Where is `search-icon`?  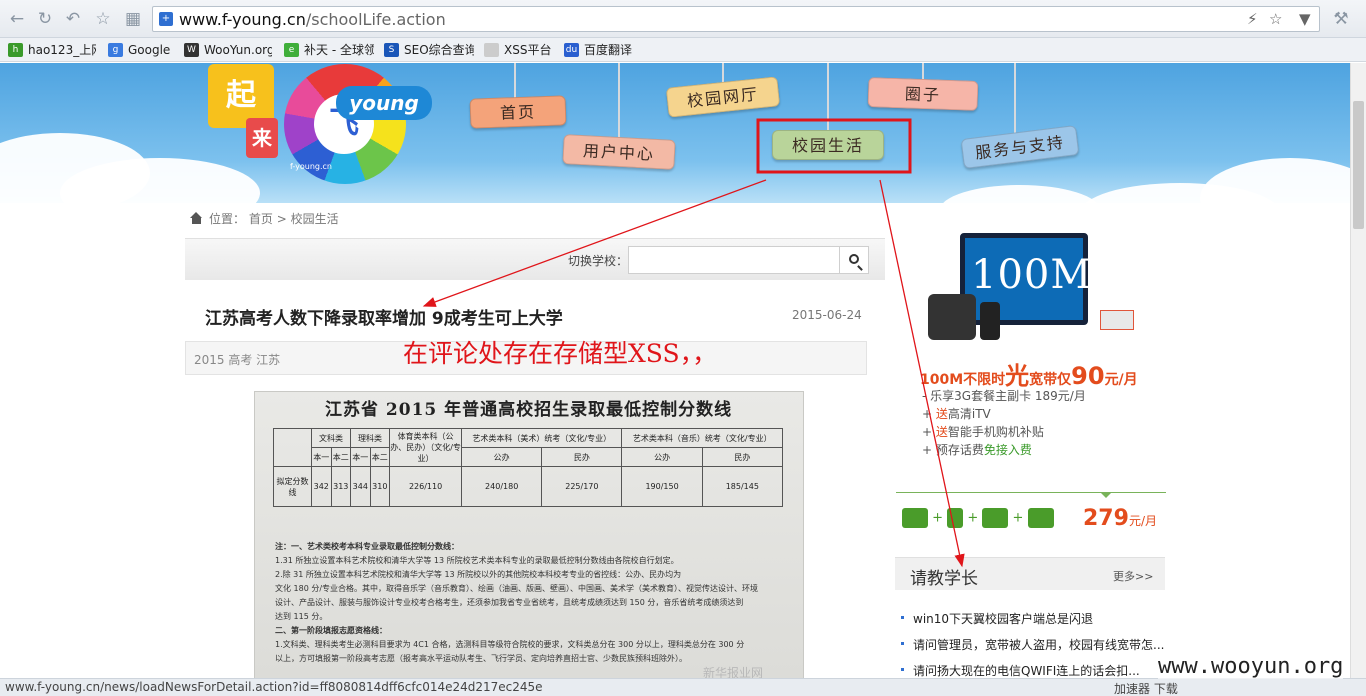 search-icon is located at coordinates (854, 259).